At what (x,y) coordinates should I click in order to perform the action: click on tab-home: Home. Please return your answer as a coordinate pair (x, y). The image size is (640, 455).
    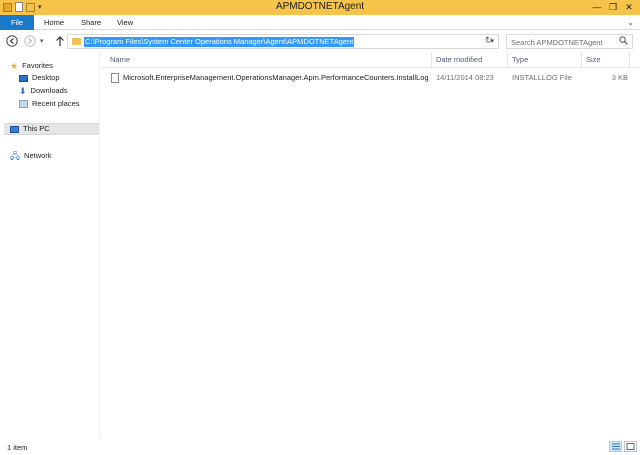
    Looking at the image, I should click on (54, 22).